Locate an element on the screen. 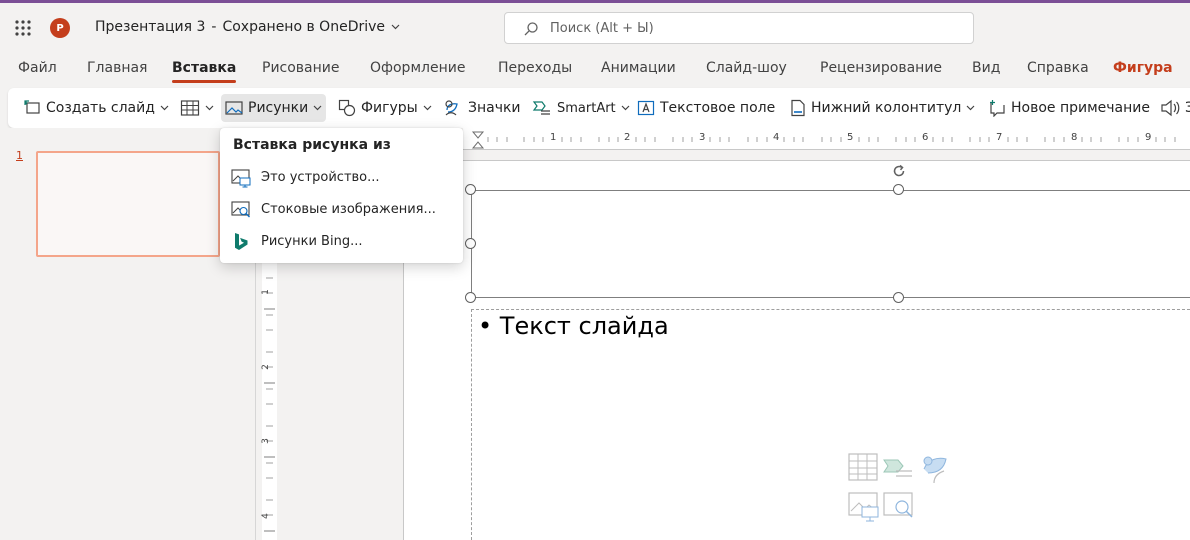 Image resolution: width=1190 pixels, height=540 pixels. pictures-label: Рисунки is located at coordinates (278, 108).